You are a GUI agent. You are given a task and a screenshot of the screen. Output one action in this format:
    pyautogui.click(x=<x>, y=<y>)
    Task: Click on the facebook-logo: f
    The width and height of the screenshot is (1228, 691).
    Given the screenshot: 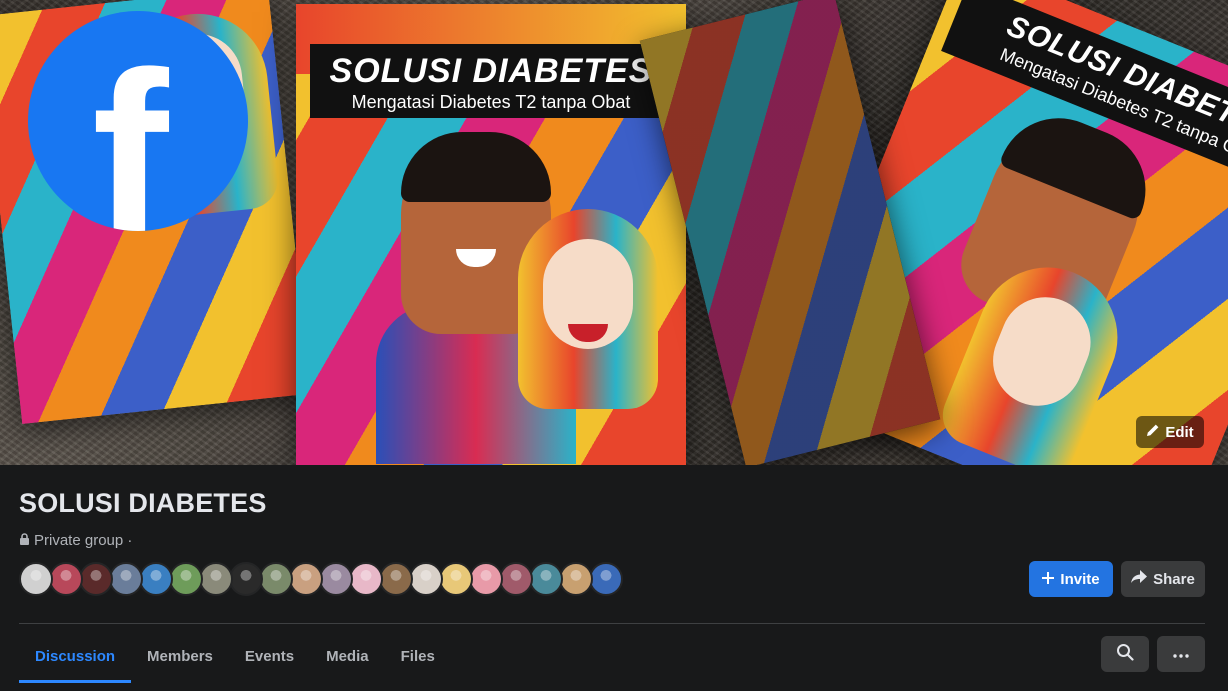 What is the action you would take?
    pyautogui.click(x=138, y=121)
    